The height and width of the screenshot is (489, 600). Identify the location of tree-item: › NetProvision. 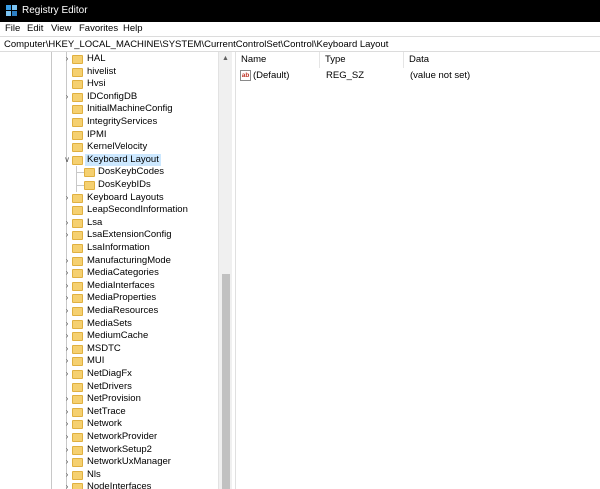
(109, 399).